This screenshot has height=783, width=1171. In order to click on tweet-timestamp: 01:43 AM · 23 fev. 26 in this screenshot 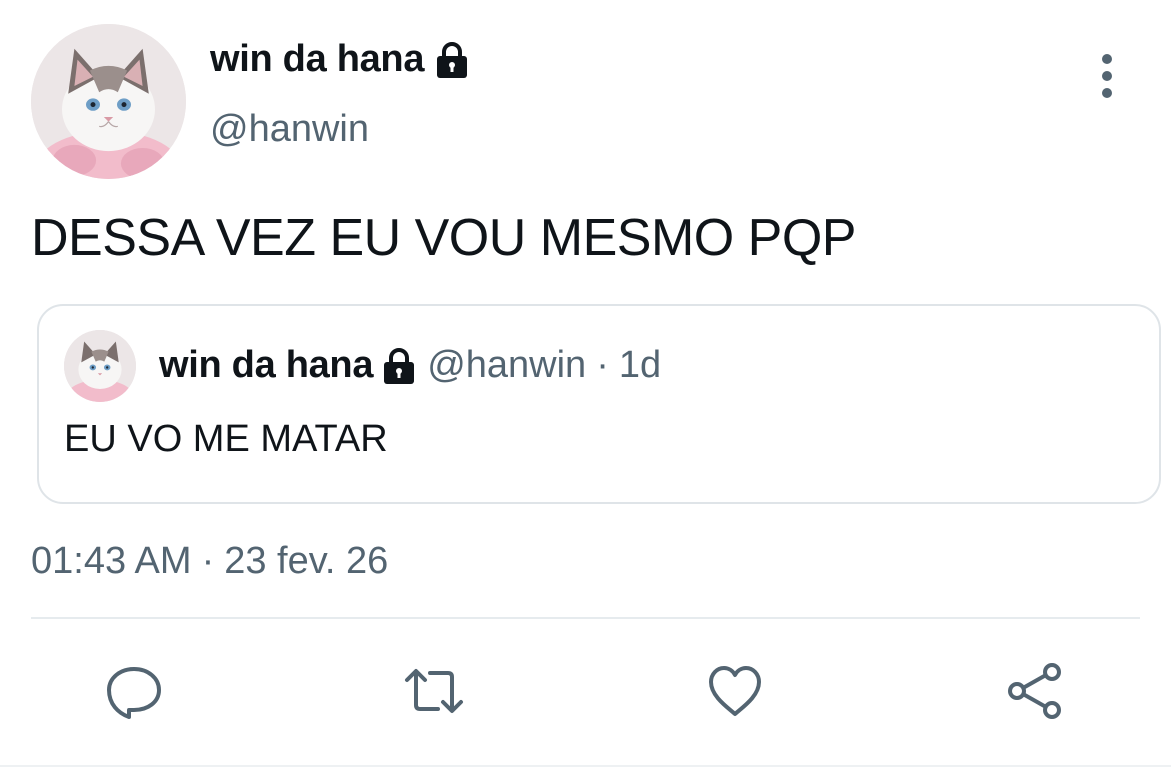, I will do `click(209, 561)`.